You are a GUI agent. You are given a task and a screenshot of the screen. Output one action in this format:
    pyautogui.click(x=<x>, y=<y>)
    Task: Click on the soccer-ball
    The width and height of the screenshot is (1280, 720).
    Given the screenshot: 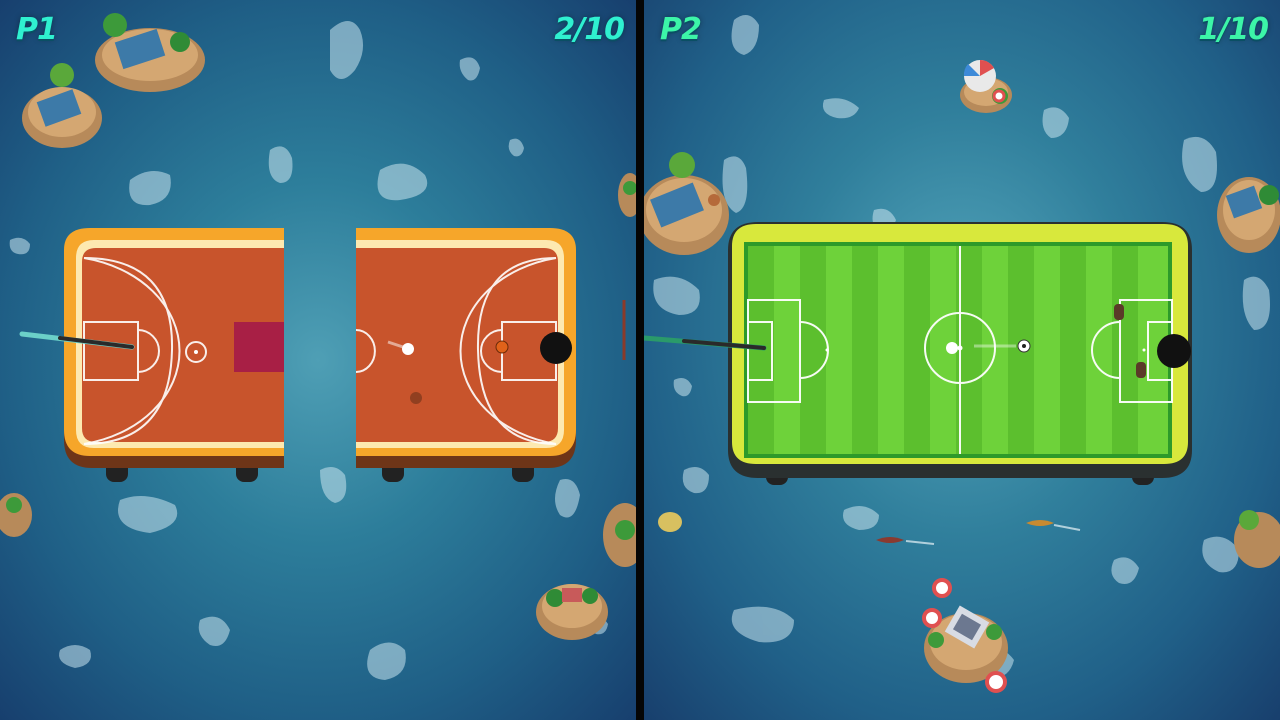 What is the action you would take?
    pyautogui.click(x=1024, y=346)
    